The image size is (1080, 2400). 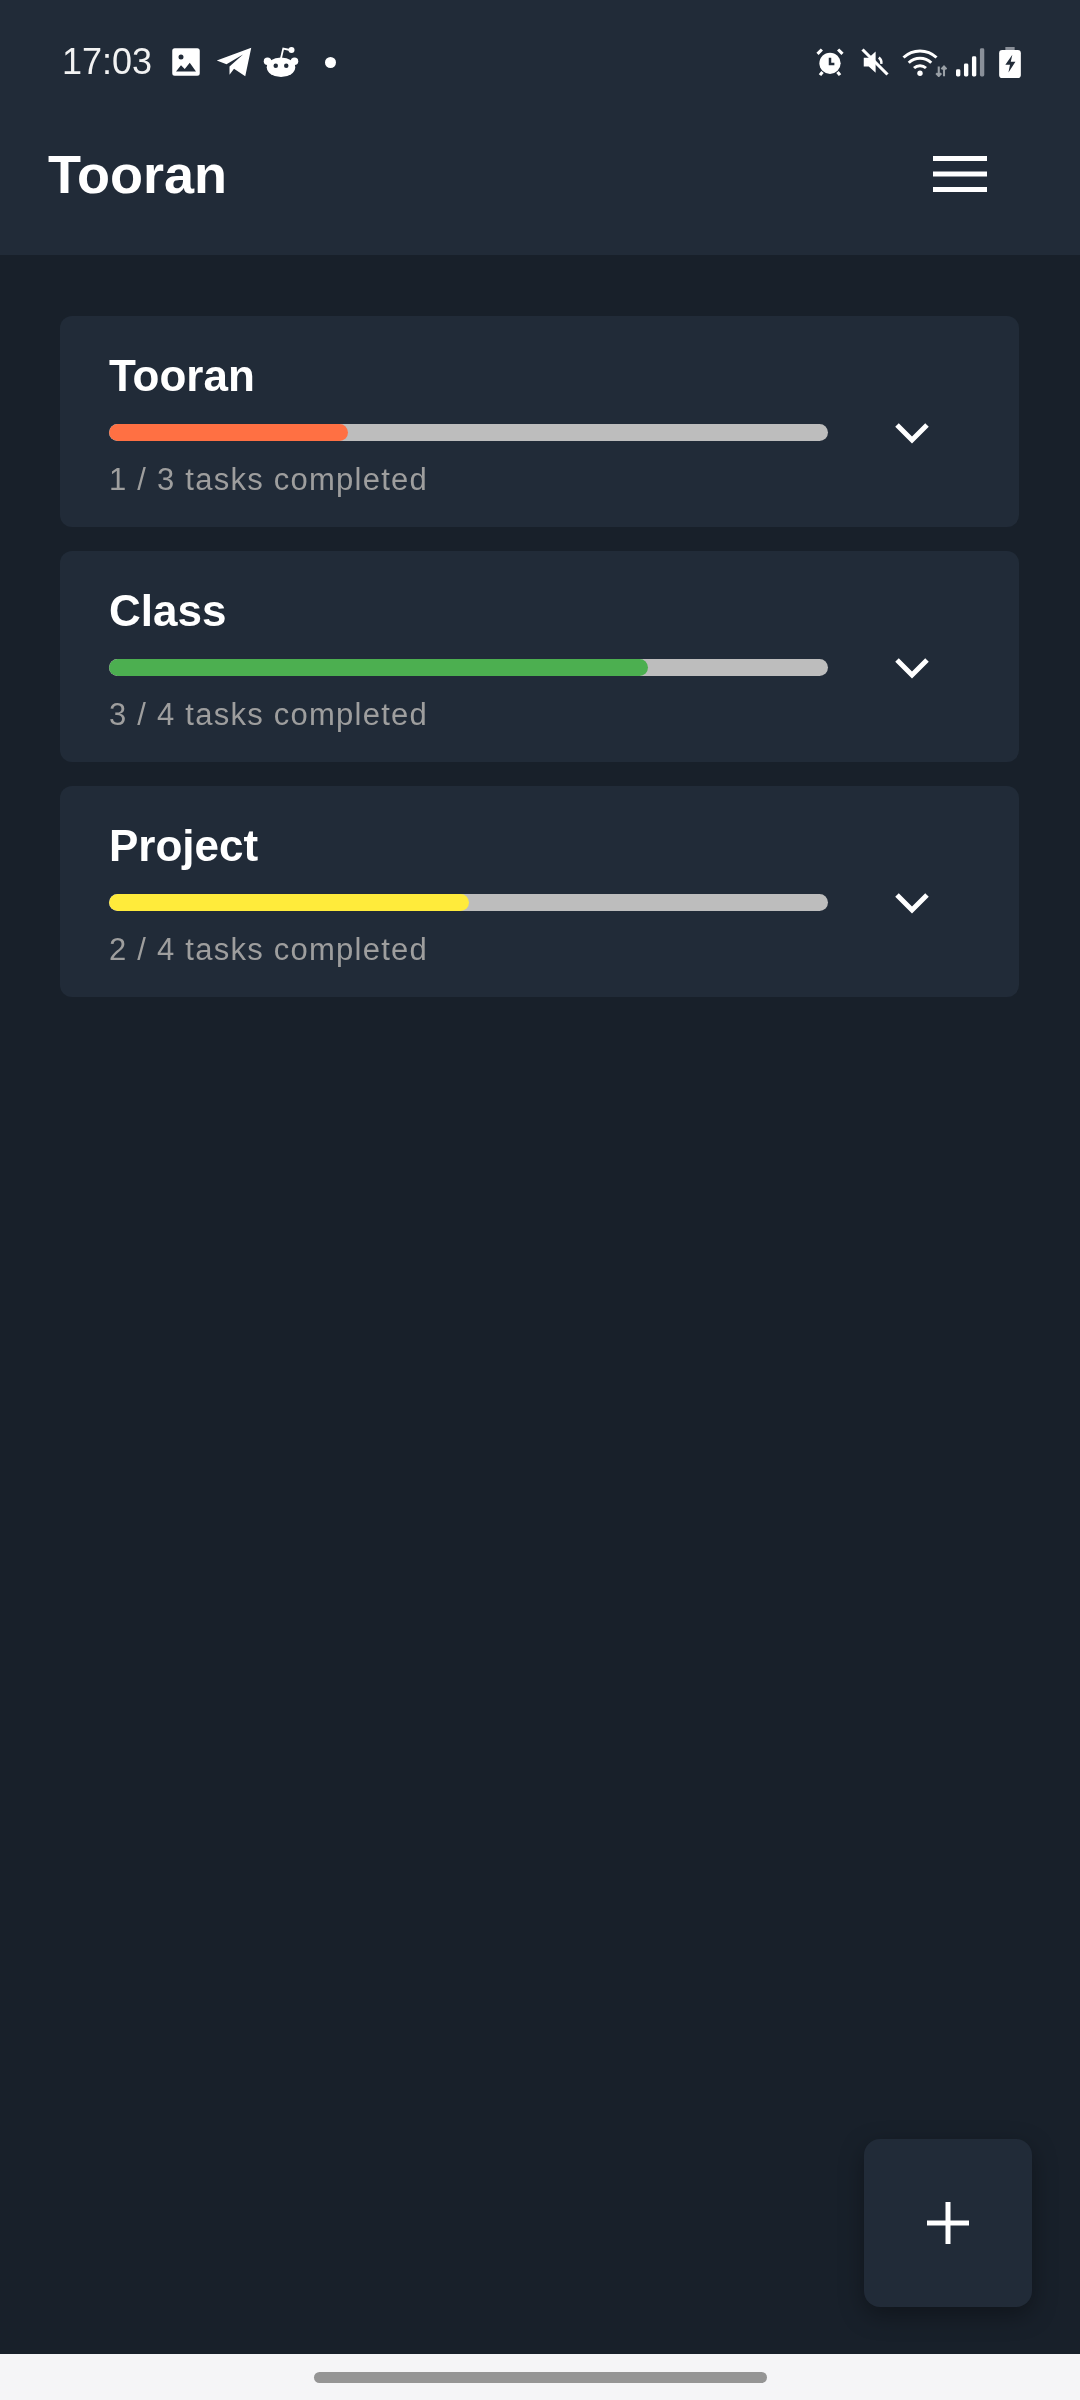 I want to click on progress-summary: 2 / 4 tasks completed, so click(x=268, y=950).